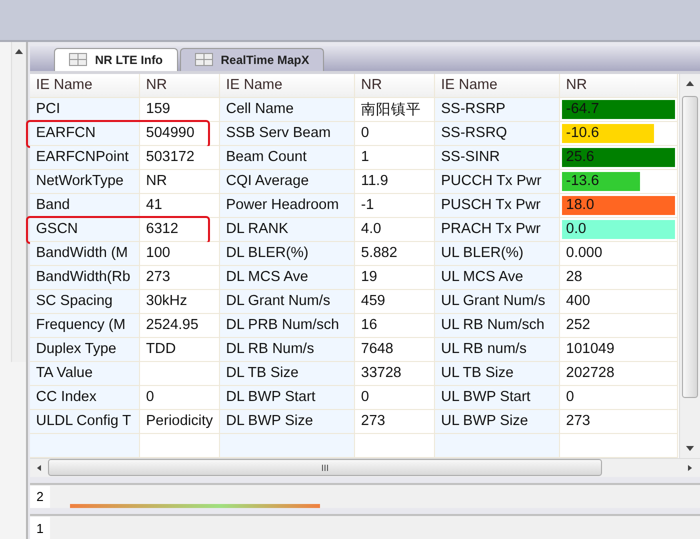 The image size is (700, 539). I want to click on field-value: 25.6, so click(579, 157).